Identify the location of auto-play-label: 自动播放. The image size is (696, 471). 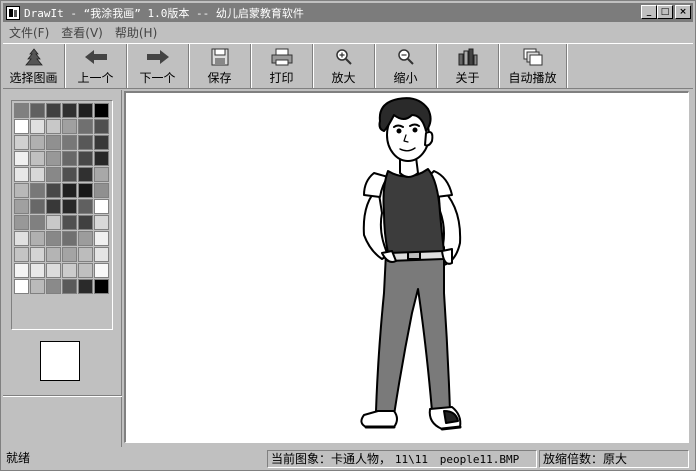
(532, 78).